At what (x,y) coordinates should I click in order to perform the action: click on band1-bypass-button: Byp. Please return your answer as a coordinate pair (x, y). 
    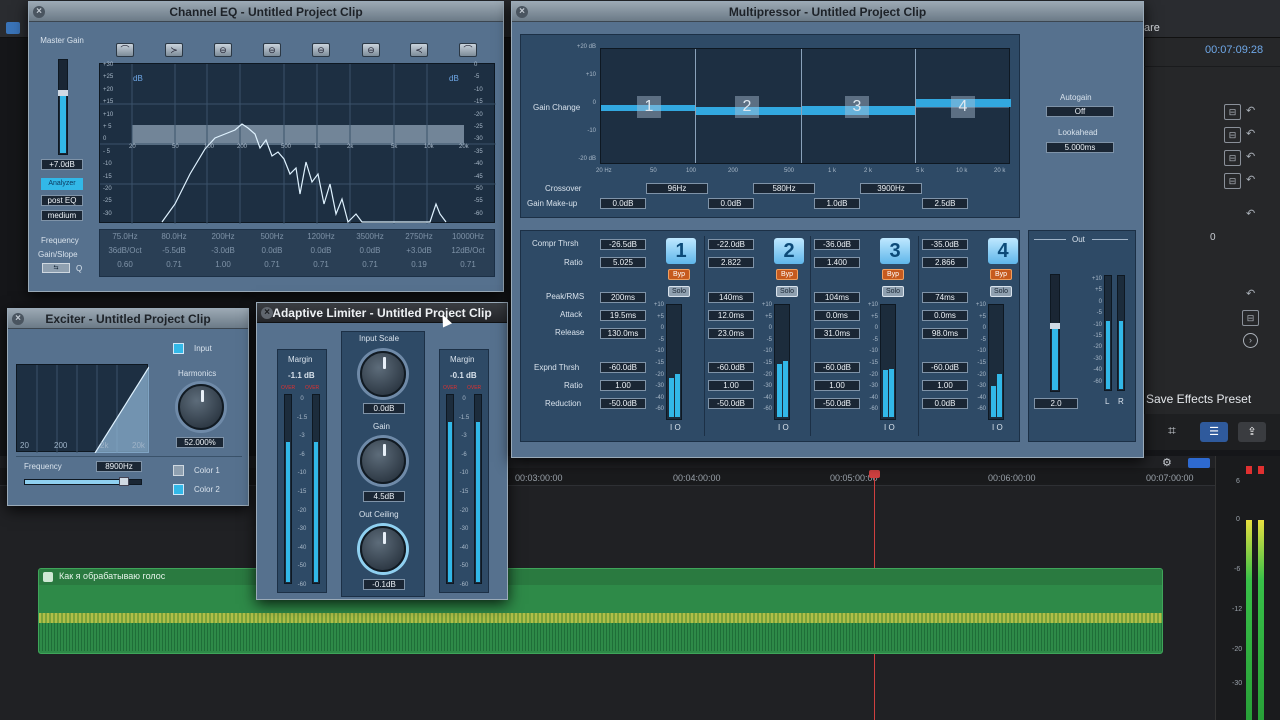
    Looking at the image, I should click on (679, 274).